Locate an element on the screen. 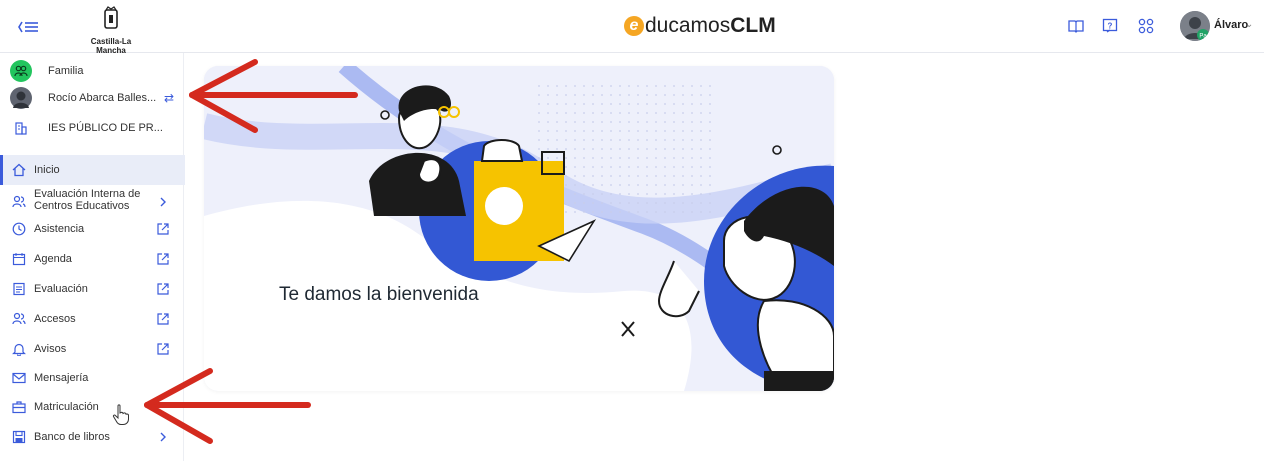 The width and height of the screenshot is (1264, 461). swap-icon: ⇄ is located at coordinates (169, 98).